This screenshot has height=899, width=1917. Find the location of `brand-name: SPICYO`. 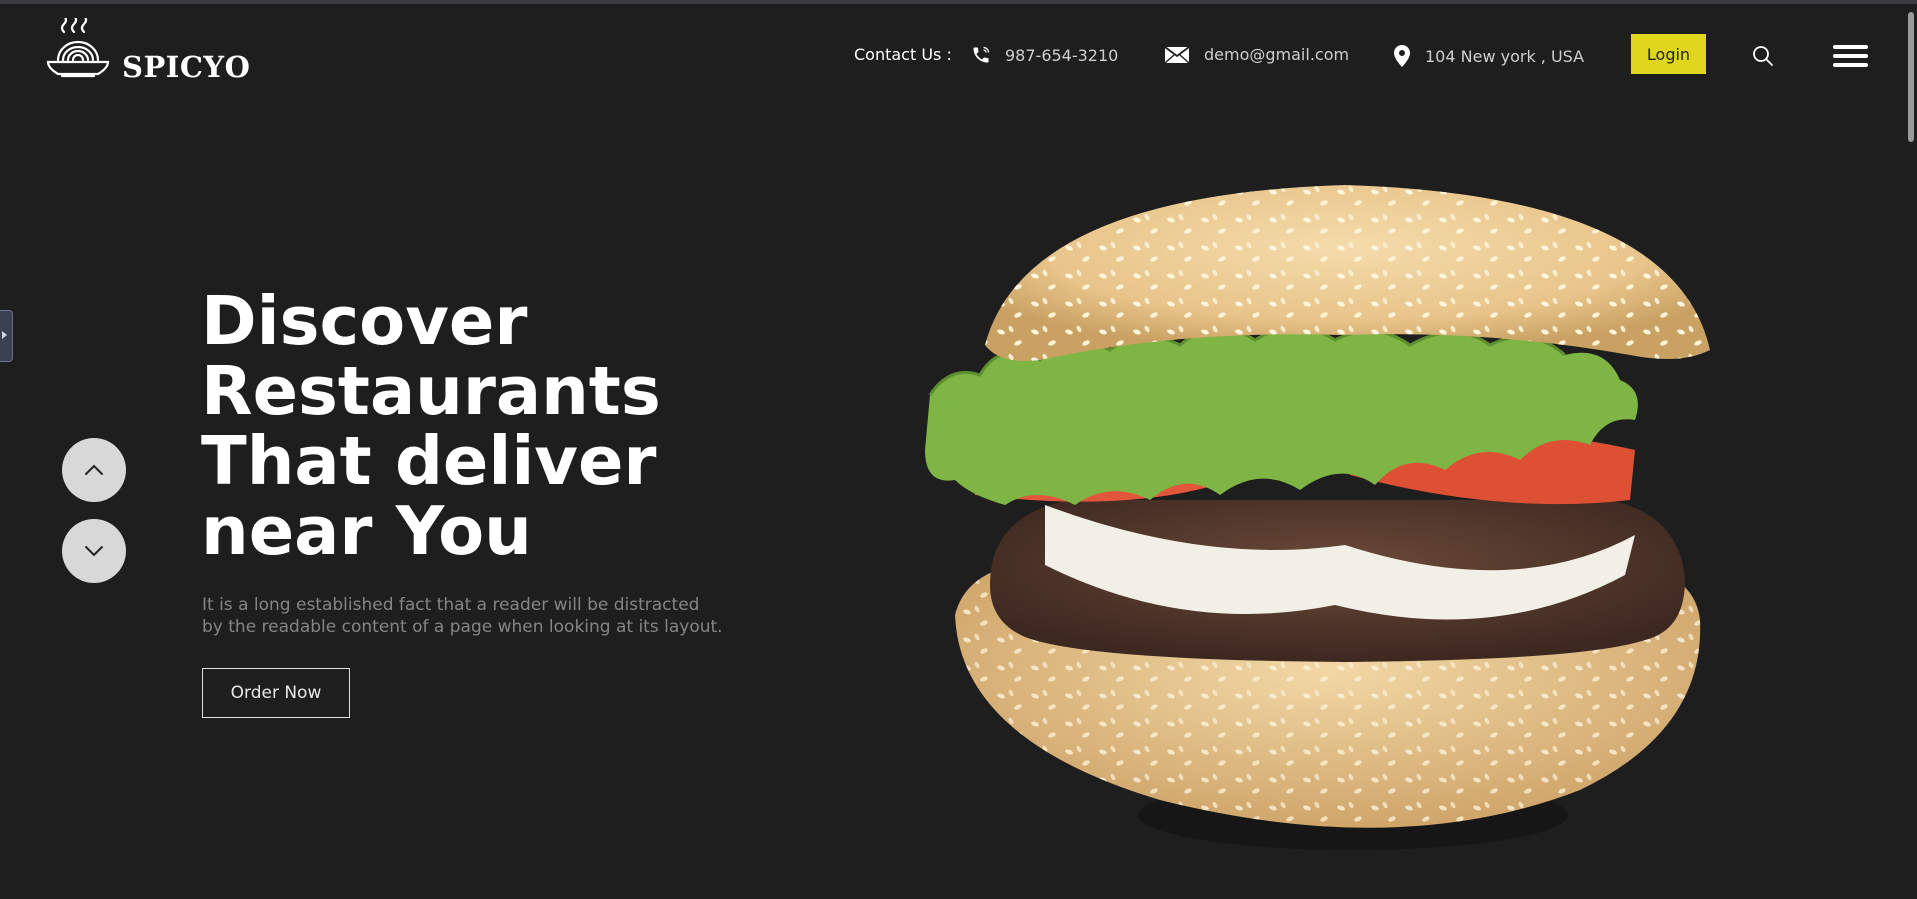

brand-name: SPICYO is located at coordinates (186, 67).